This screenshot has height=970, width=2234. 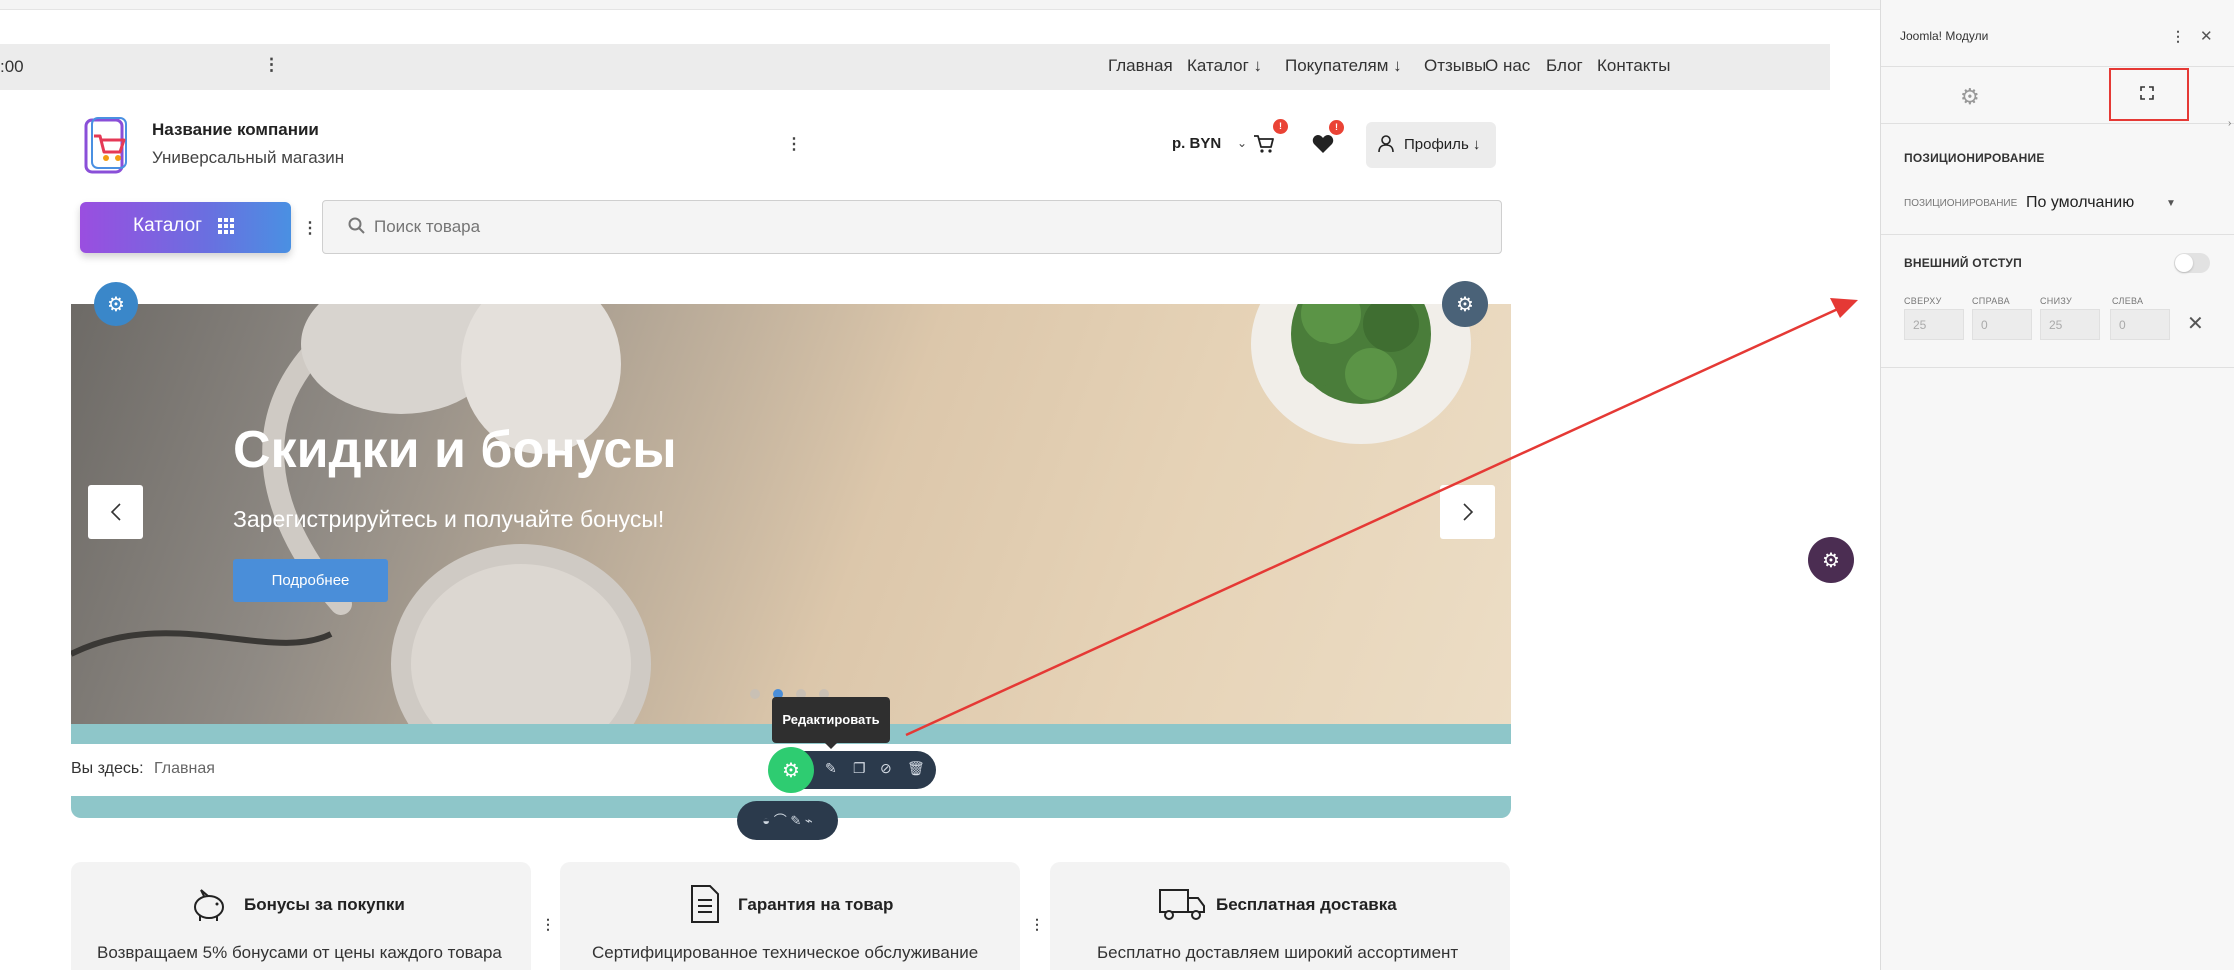 What do you see at coordinates (916, 768) in the screenshot?
I see `trash-icon: 🗑` at bounding box center [916, 768].